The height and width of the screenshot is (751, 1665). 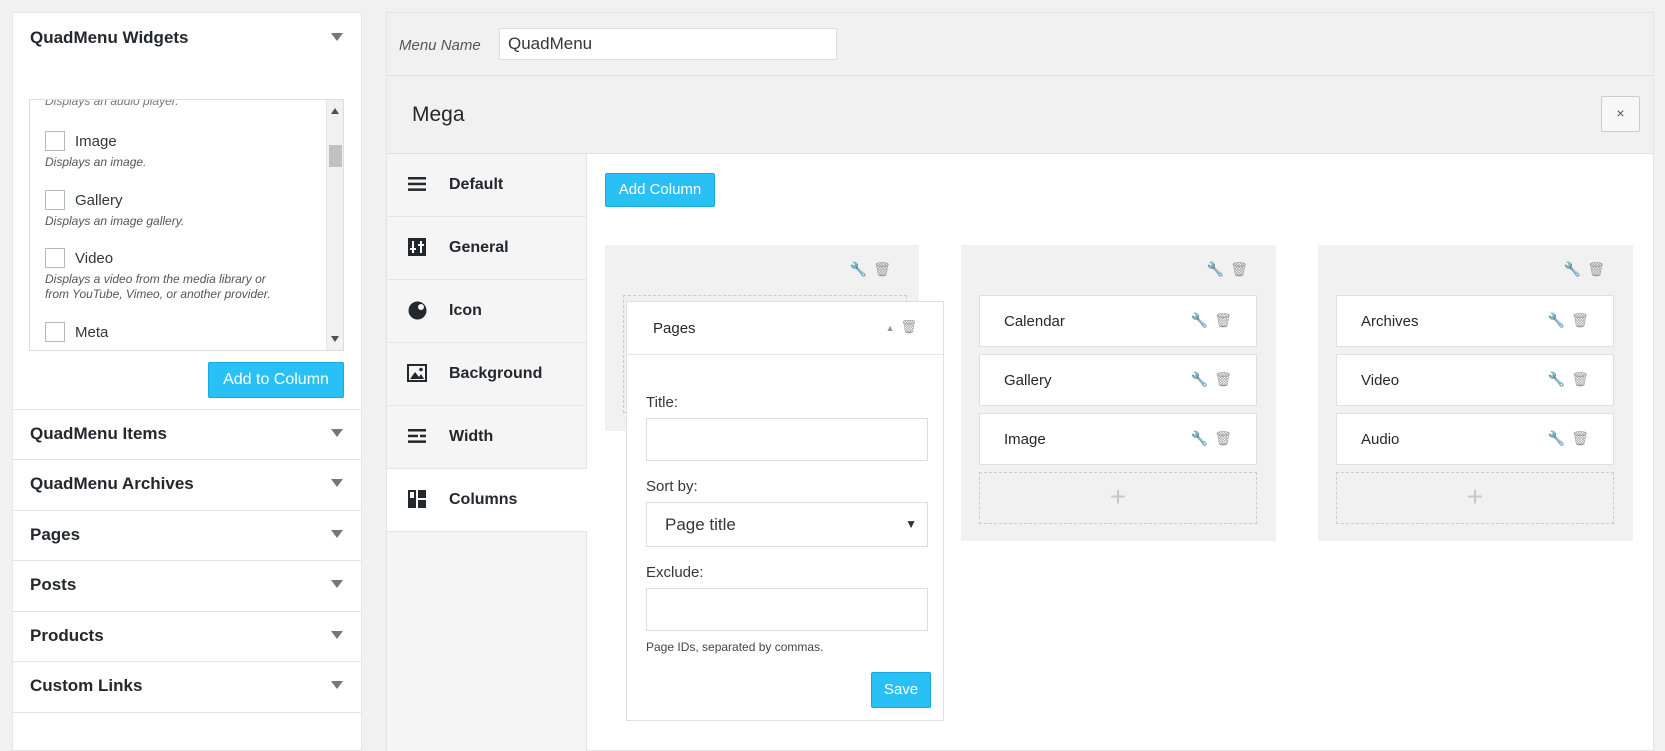 I want to click on tab-label: Default, so click(x=476, y=184).